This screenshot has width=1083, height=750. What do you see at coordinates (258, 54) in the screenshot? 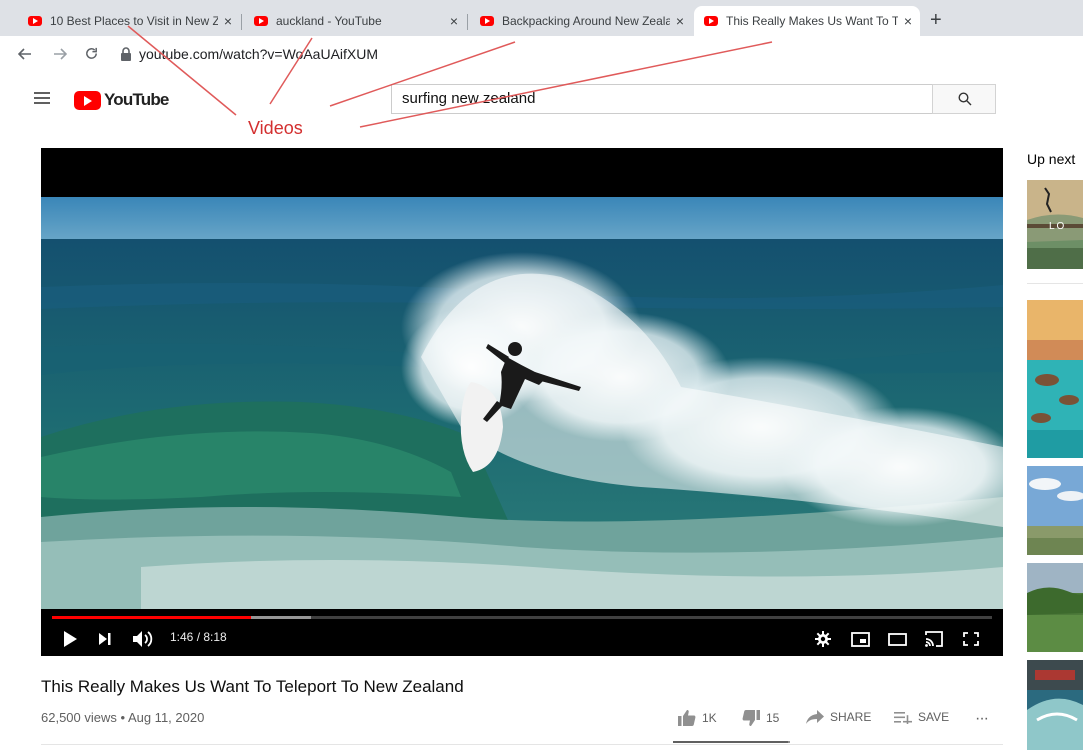
I see `url-field: youtube.com/watch?v=WoAaUAifXUM` at bounding box center [258, 54].